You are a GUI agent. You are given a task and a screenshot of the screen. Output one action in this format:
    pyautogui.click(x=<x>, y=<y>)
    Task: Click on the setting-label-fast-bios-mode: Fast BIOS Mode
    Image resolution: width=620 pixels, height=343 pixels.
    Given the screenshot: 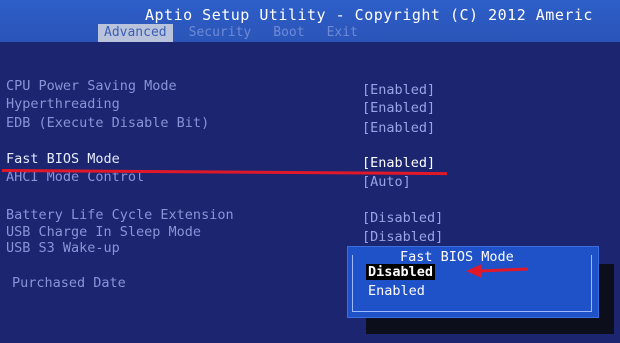 What is the action you would take?
    pyautogui.click(x=63, y=159)
    